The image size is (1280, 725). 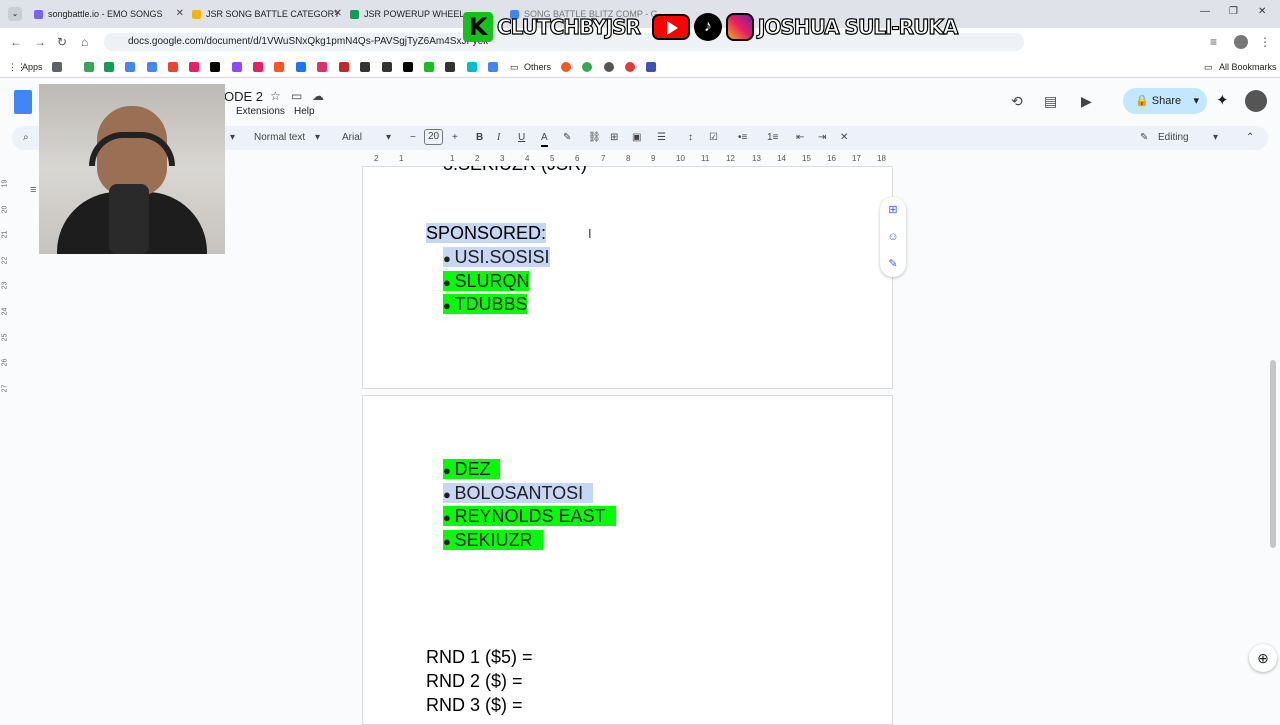 I want to click on doc-title: ODE 2, so click(x=243, y=96).